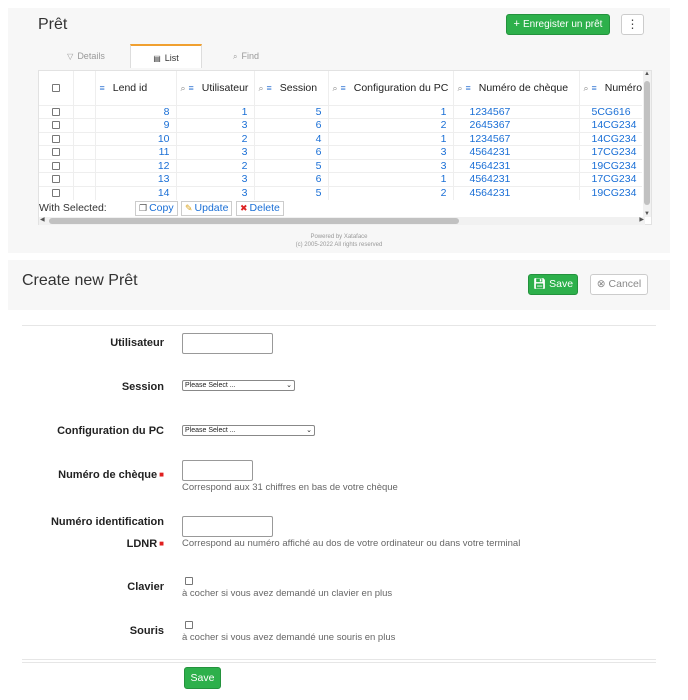 The image size is (688, 700). Describe the element at coordinates (647, 74) in the screenshot. I see `scroll-up-icon: ▲` at that location.